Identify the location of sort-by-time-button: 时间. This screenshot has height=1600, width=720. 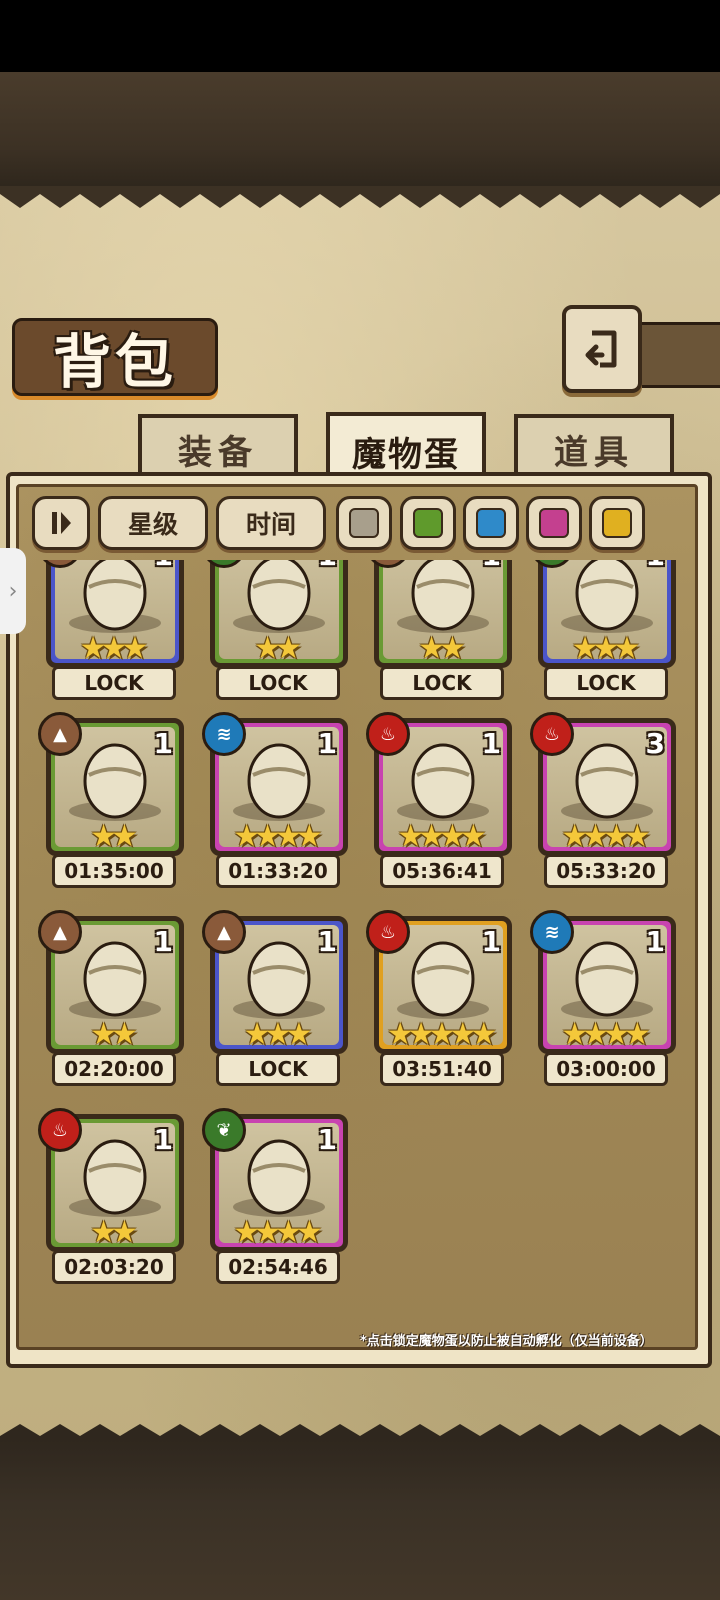
(271, 523).